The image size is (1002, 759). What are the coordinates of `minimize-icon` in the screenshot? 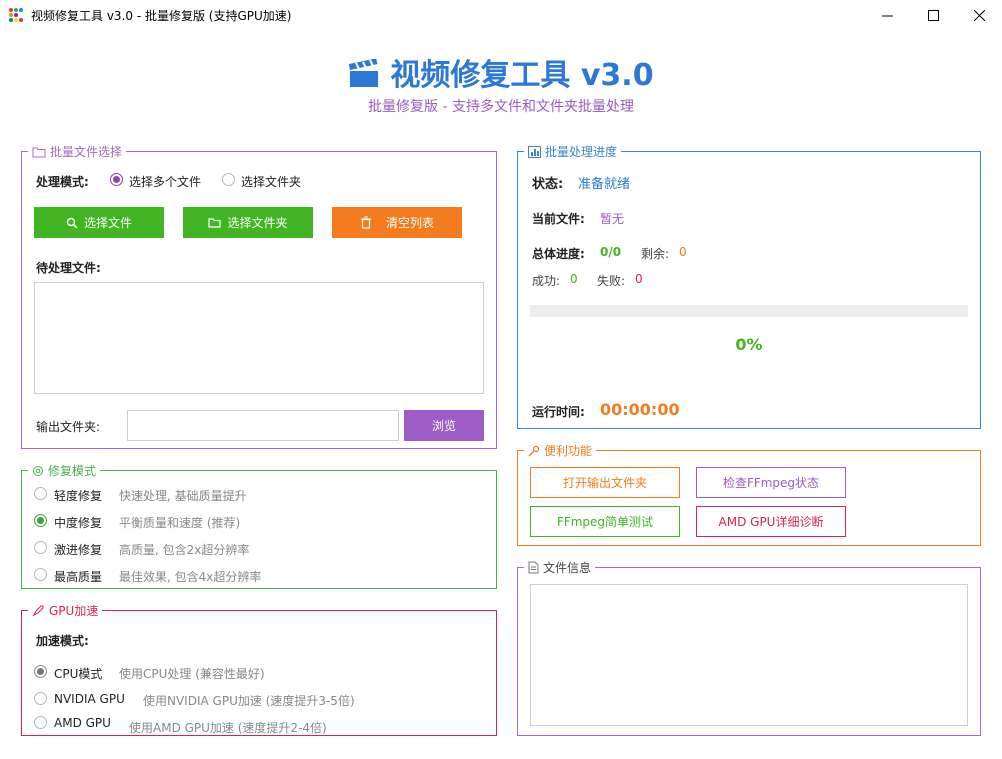 It's located at (887, 15).